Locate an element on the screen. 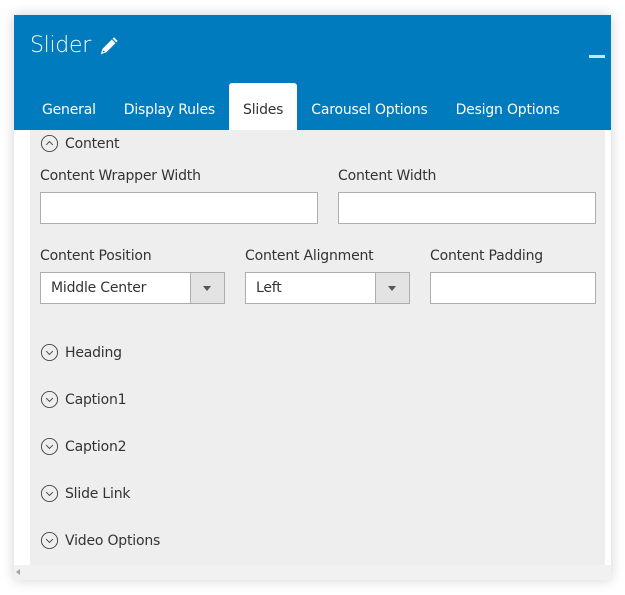 The width and height of the screenshot is (625, 595). tab-slides: Slides is located at coordinates (263, 106).